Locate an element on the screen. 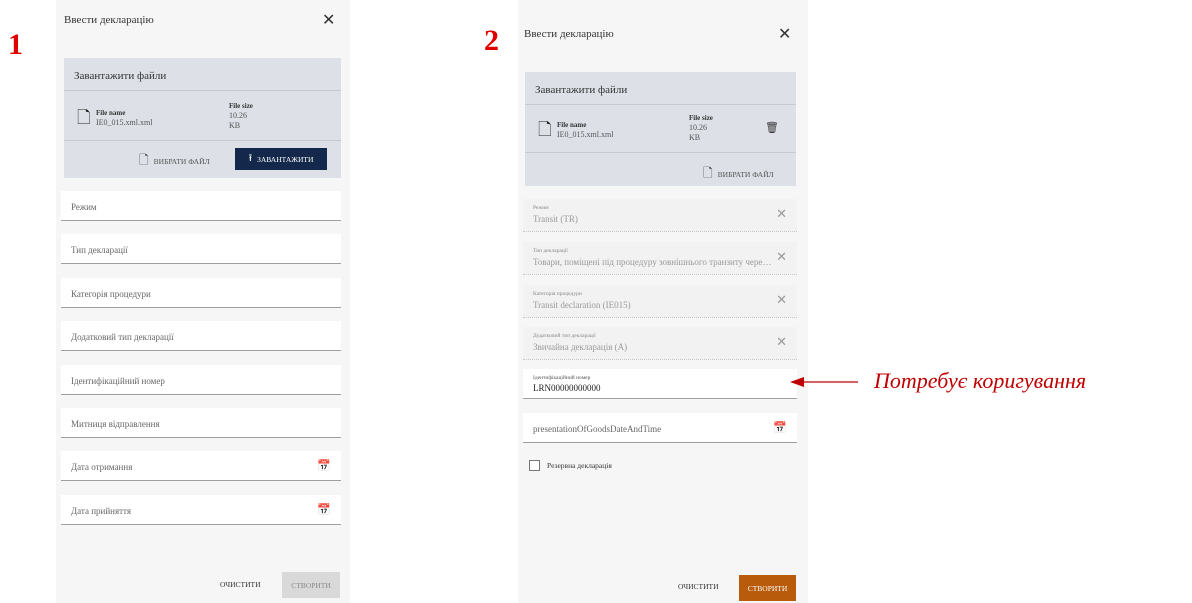  mode-placeholder: Режим is located at coordinates (84, 207).